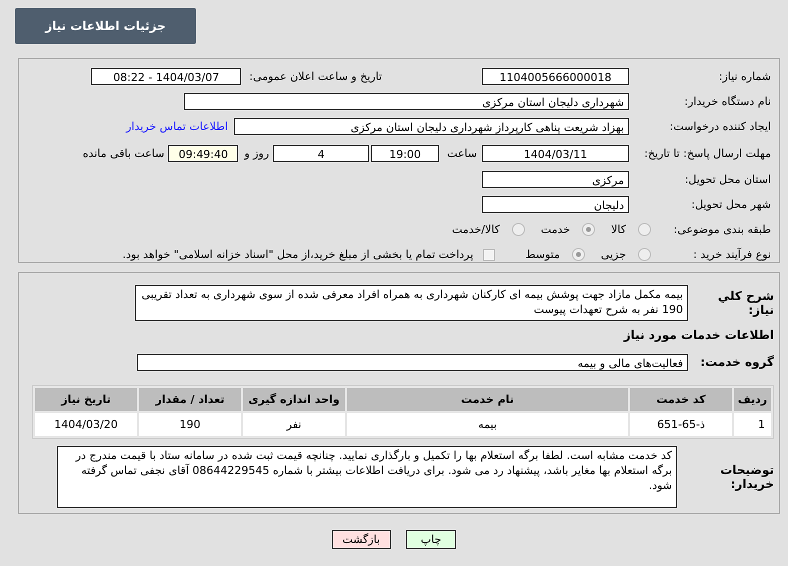 This screenshot has height=566, width=788. I want to click on field-label: روز و, so click(257, 153).